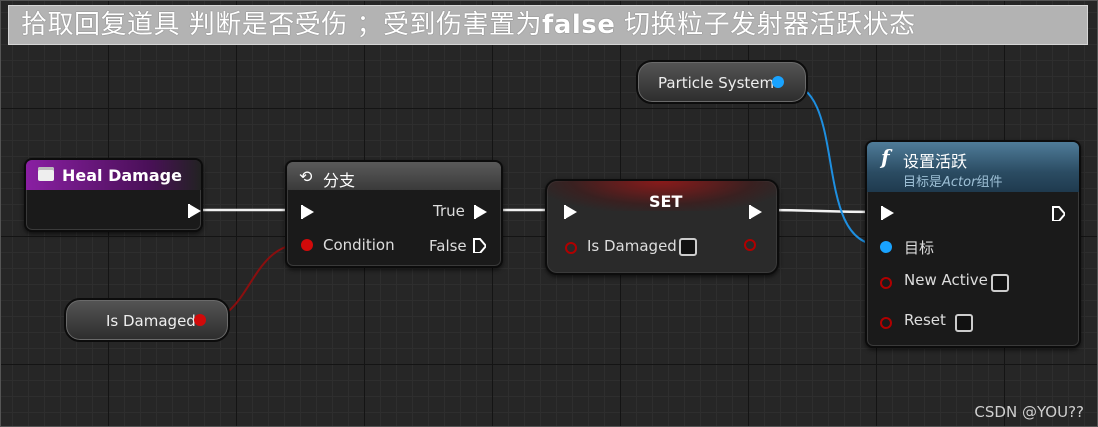  I want to click on branch-node: ⟲ 分支 Condition True False, so click(394, 214).